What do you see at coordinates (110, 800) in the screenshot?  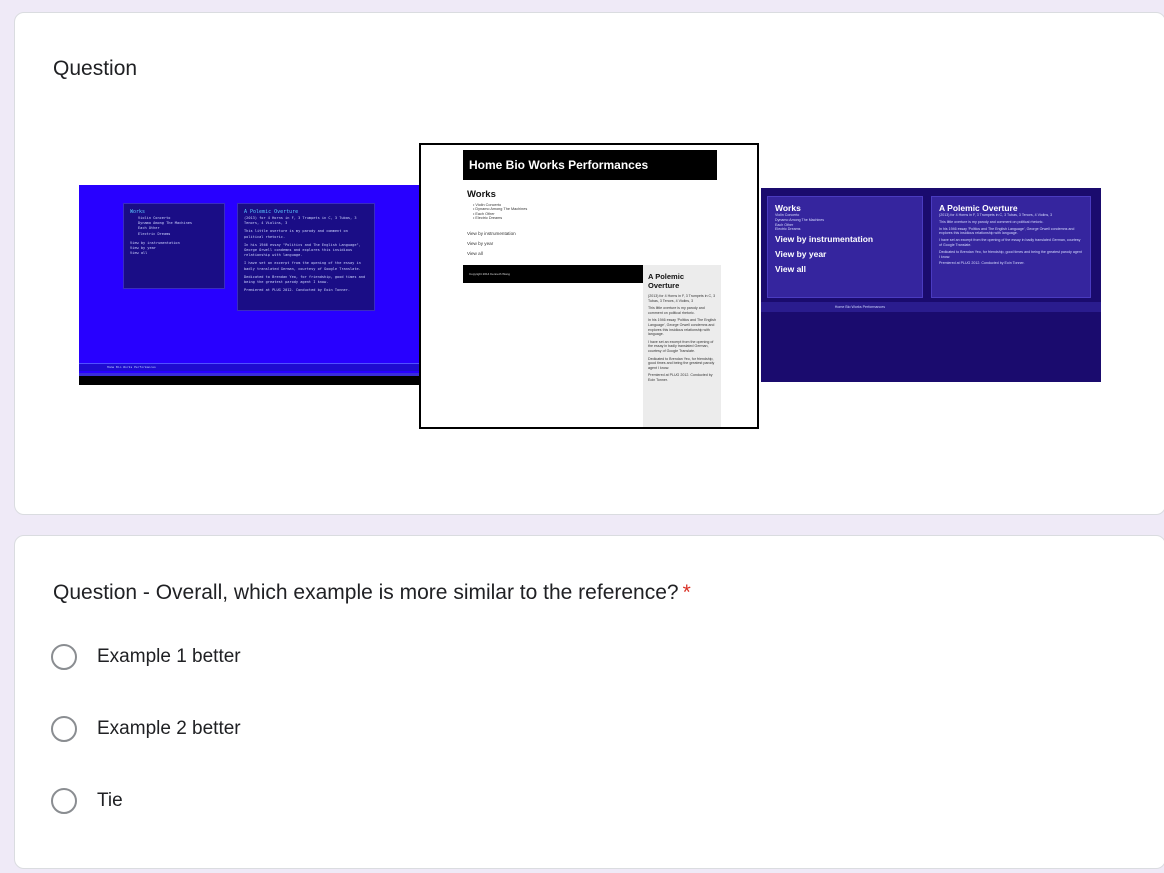 I see `option-label: Tie` at bounding box center [110, 800].